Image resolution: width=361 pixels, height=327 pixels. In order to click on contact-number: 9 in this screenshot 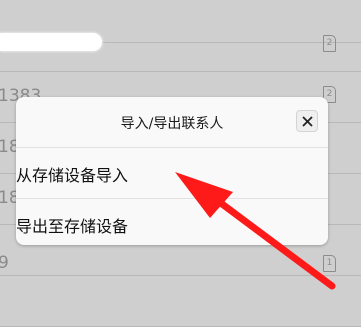, I will do `click(4, 263)`.